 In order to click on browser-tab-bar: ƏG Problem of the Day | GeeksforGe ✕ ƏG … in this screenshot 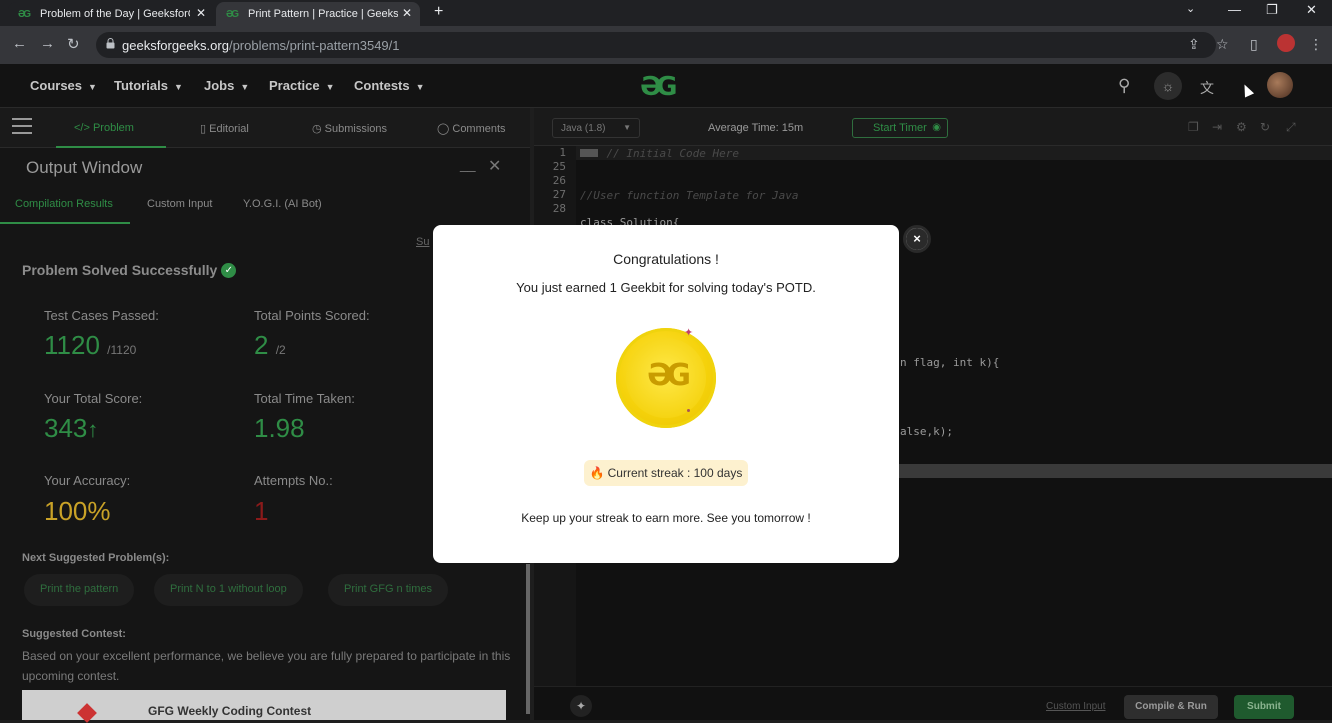, I will do `click(666, 13)`.